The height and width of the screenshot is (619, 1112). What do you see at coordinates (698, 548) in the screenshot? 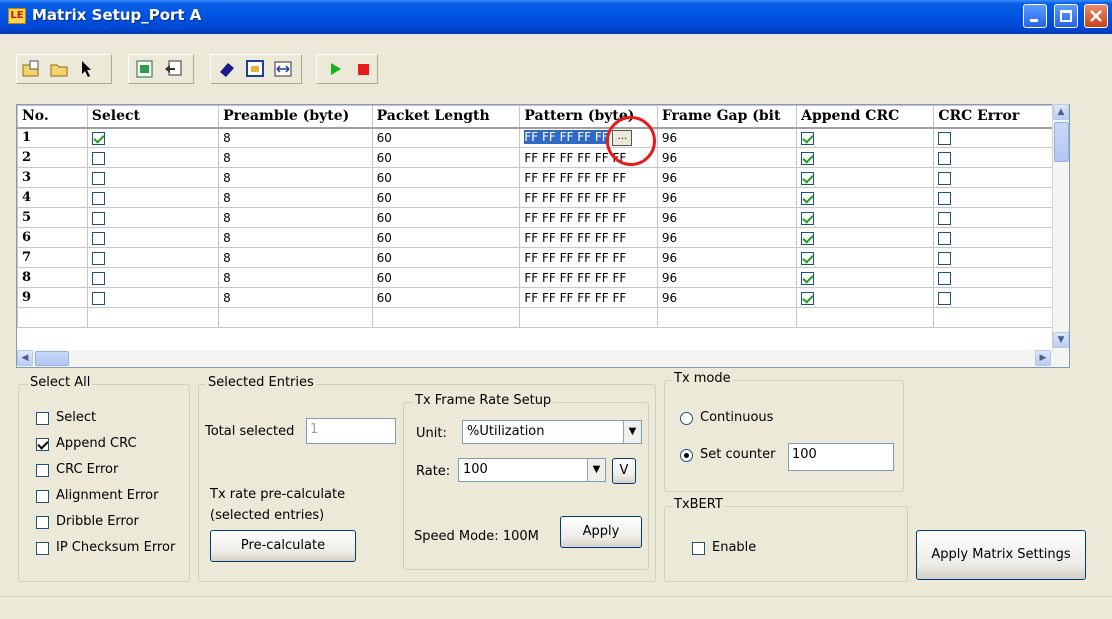
I see `txbert-enable-checkbox` at bounding box center [698, 548].